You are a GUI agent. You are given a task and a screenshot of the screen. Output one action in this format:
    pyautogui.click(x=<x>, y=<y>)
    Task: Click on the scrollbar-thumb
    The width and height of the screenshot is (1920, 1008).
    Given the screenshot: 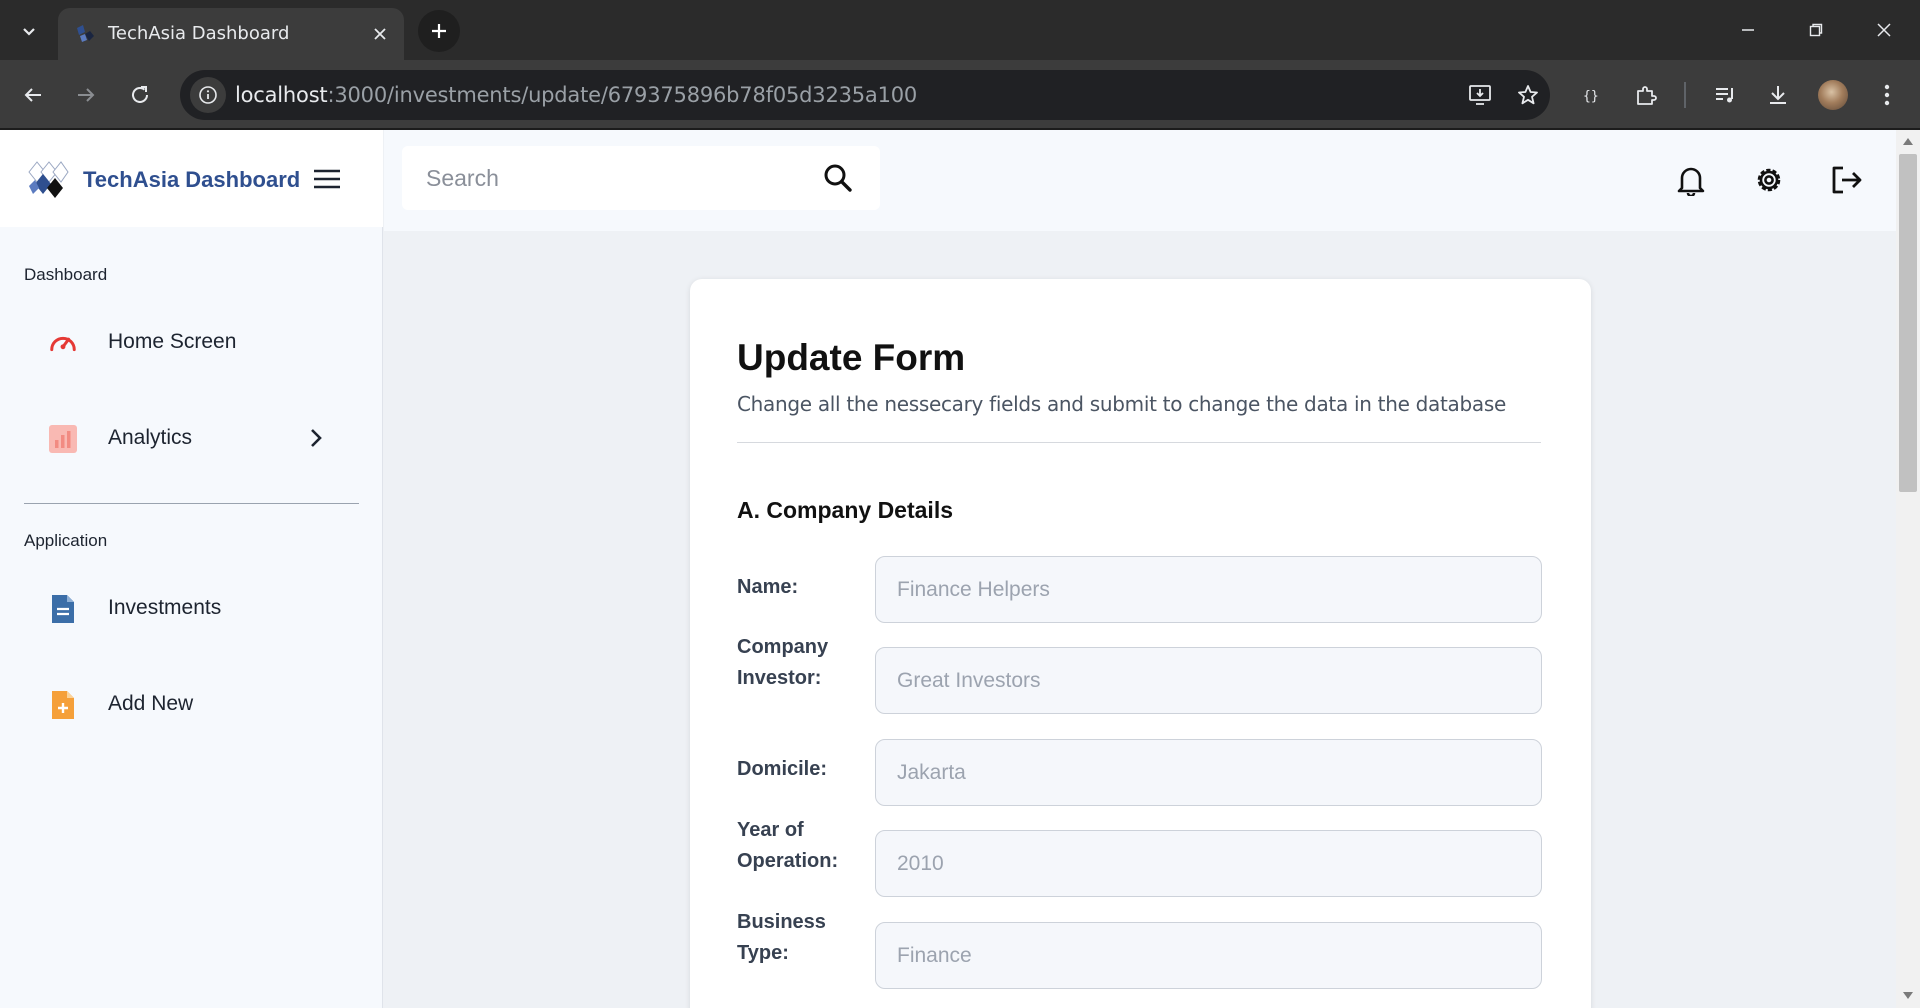 What is the action you would take?
    pyautogui.click(x=1908, y=323)
    